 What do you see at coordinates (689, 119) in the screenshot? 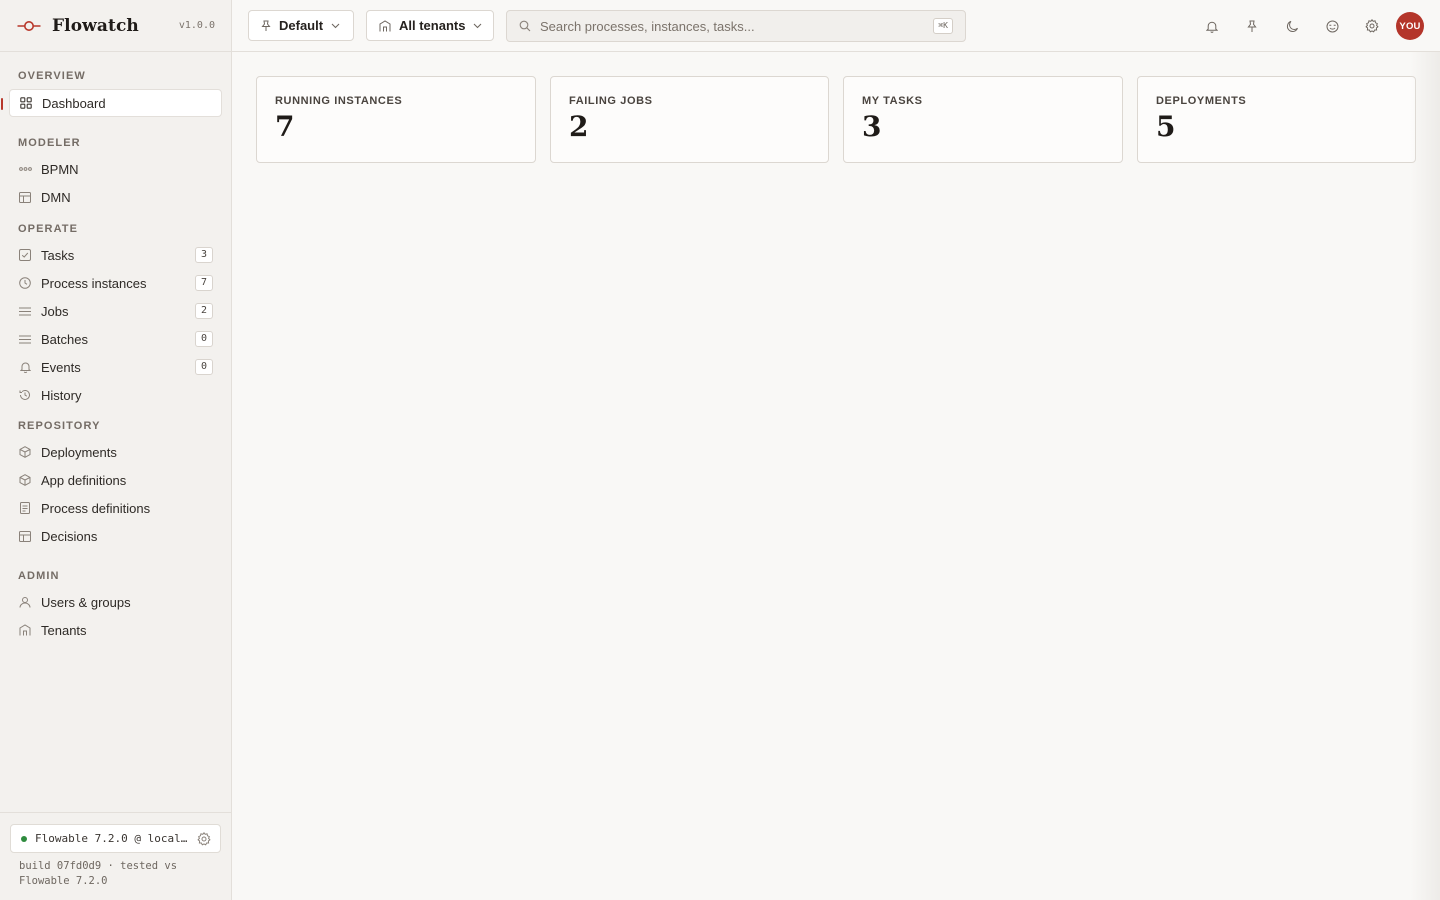
I see `stat-card-failing-jobs: FAILING JOBS 2` at bounding box center [689, 119].